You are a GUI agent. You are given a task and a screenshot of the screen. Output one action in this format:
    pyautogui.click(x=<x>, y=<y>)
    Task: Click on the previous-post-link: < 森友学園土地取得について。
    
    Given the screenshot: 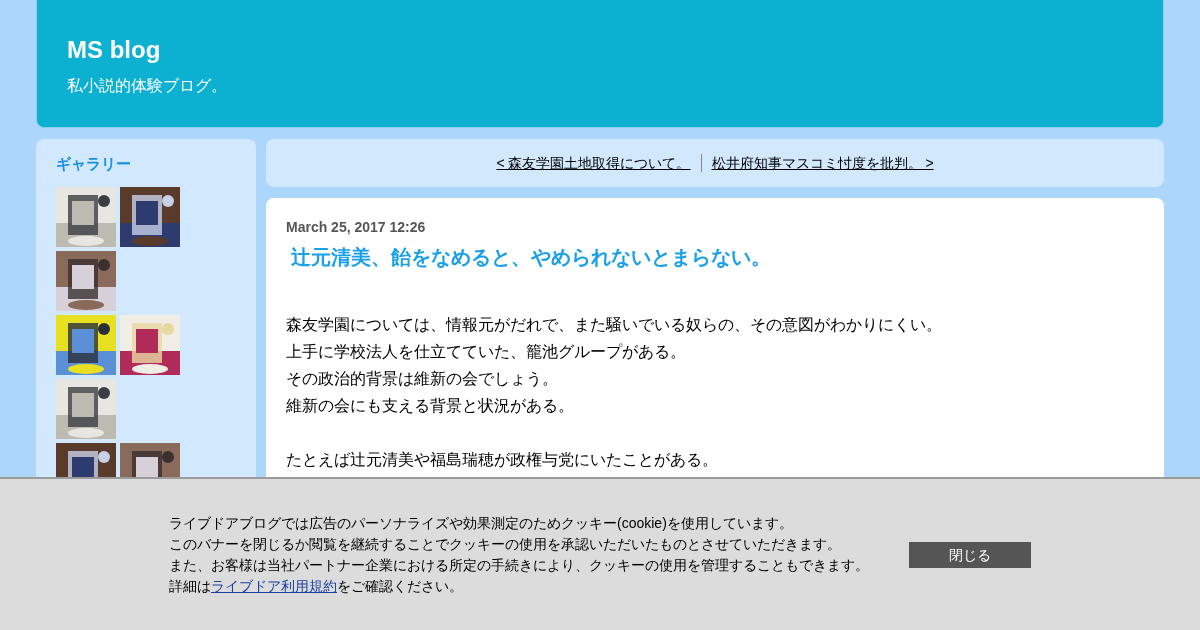 What is the action you would take?
    pyautogui.click(x=598, y=163)
    